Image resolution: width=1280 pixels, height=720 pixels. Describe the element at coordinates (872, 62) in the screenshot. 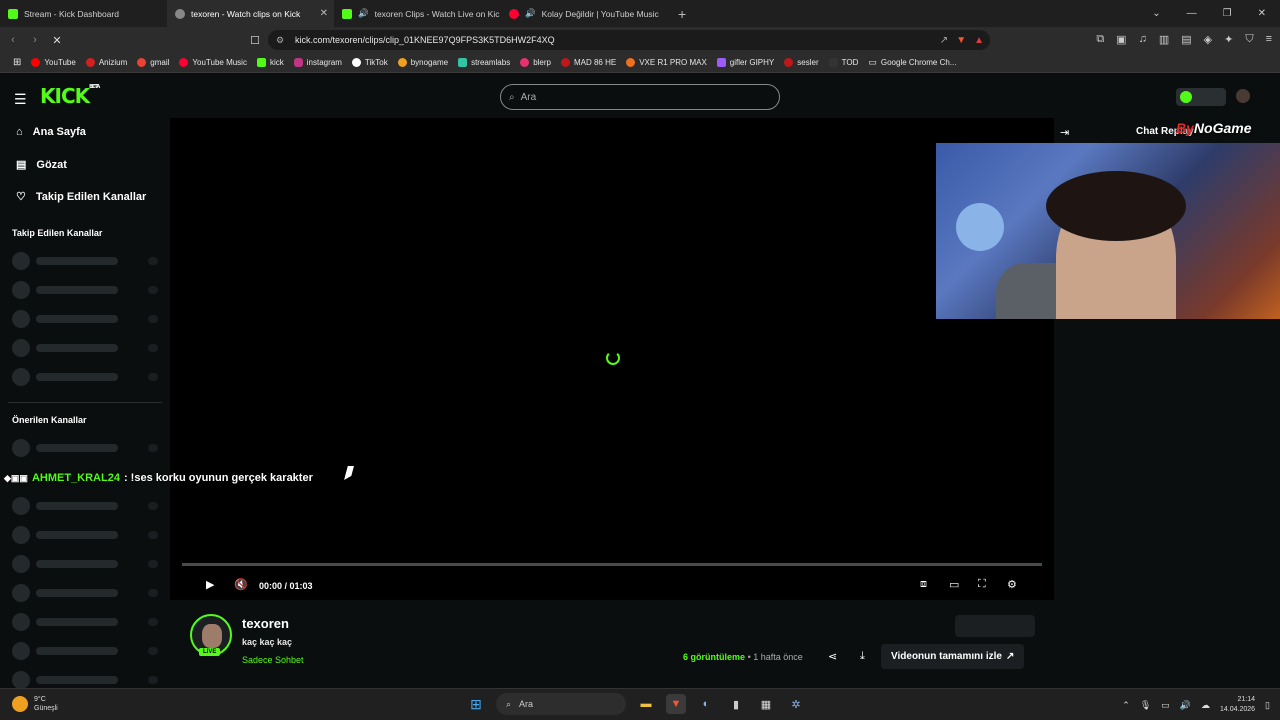

I see `folder-icon: ▭` at that location.